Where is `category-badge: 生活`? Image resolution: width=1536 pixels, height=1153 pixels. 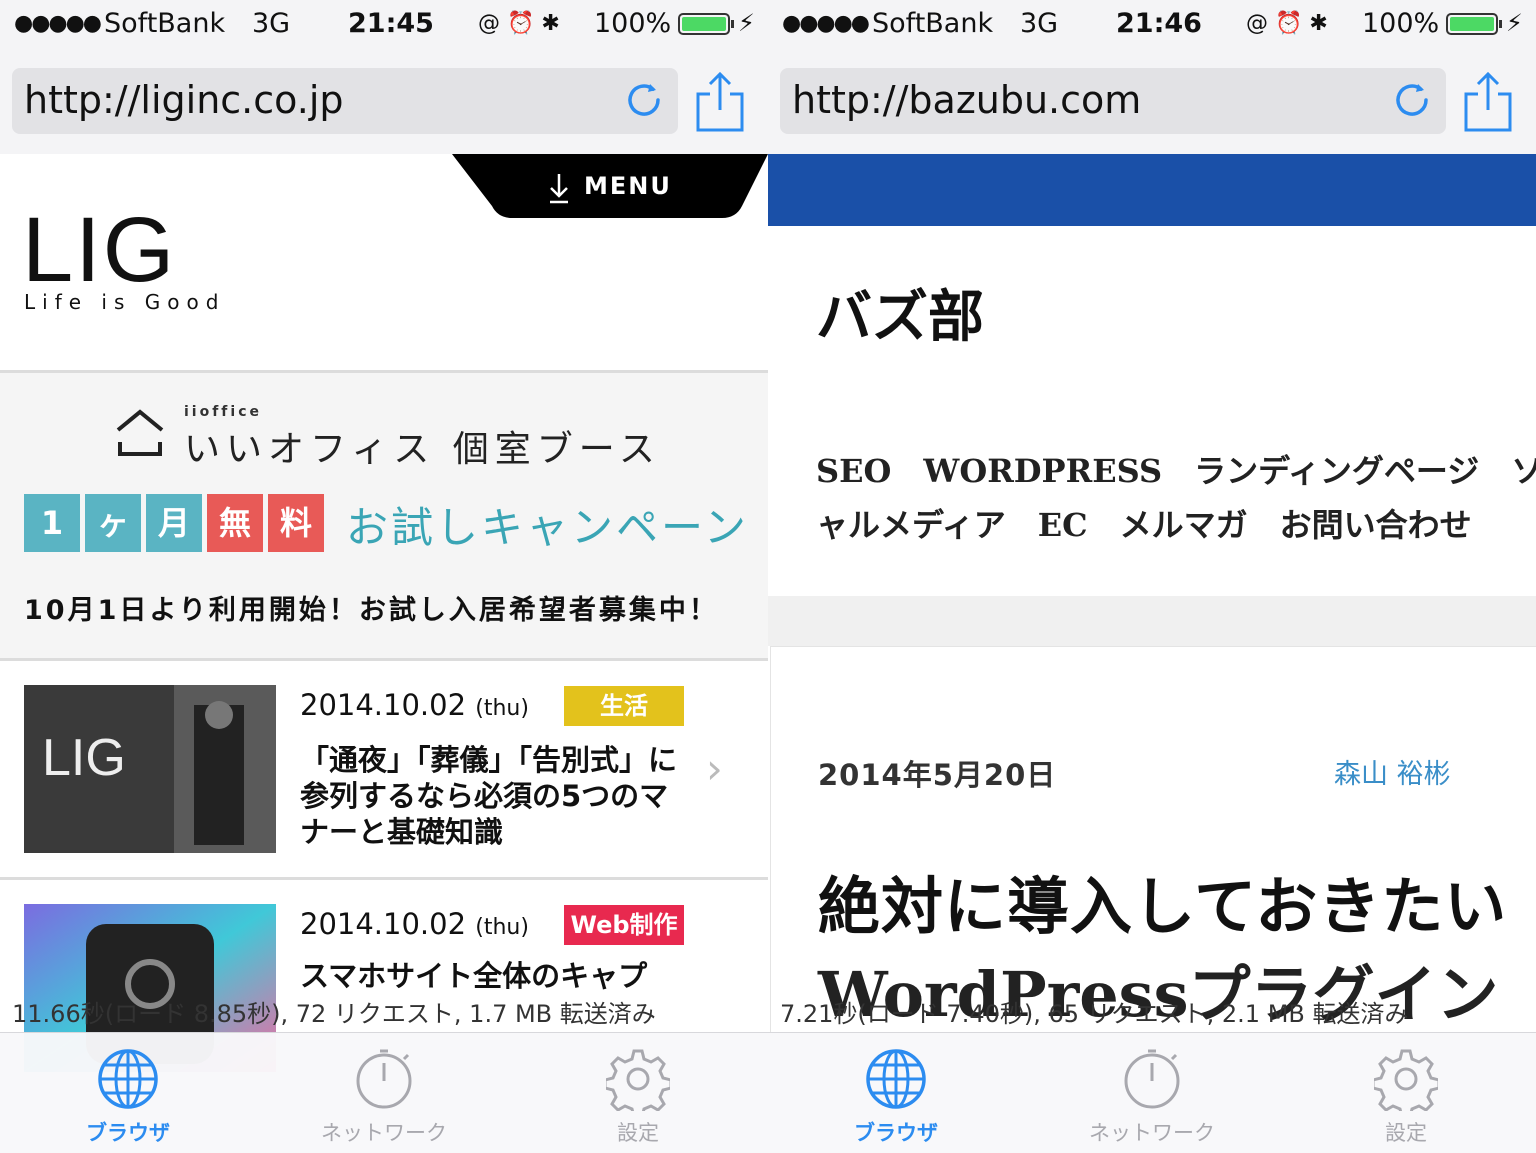
category-badge: 生活 is located at coordinates (624, 706).